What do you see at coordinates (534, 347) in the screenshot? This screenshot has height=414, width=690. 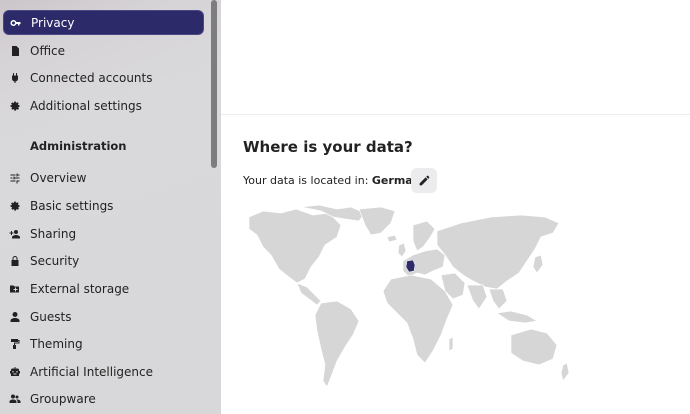 I see `map-australia` at bounding box center [534, 347].